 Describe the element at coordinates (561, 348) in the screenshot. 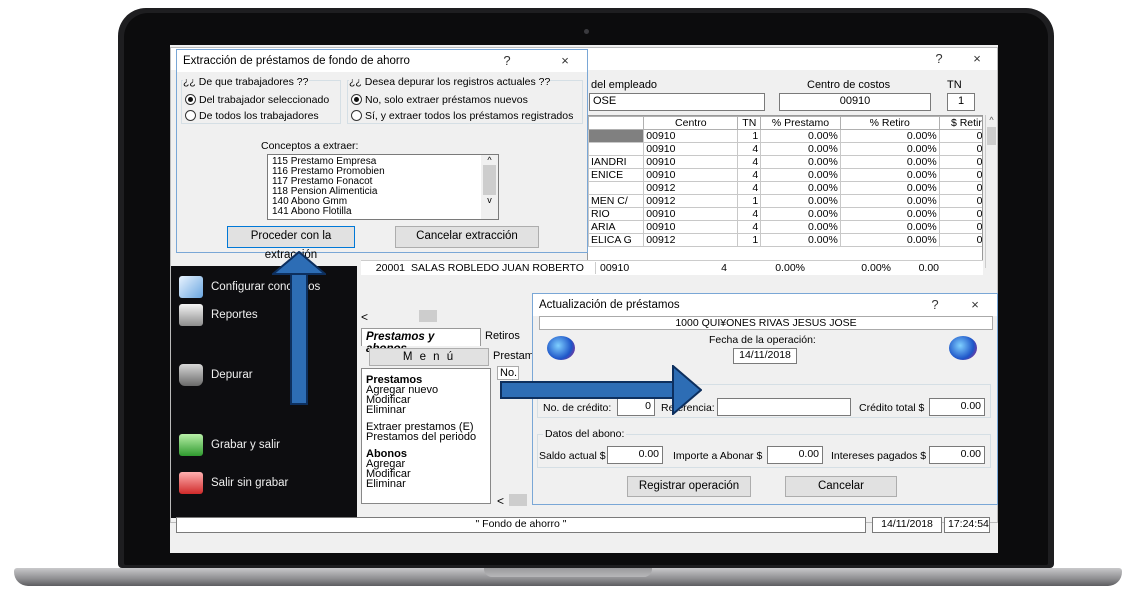

I see `globe-icon` at that location.